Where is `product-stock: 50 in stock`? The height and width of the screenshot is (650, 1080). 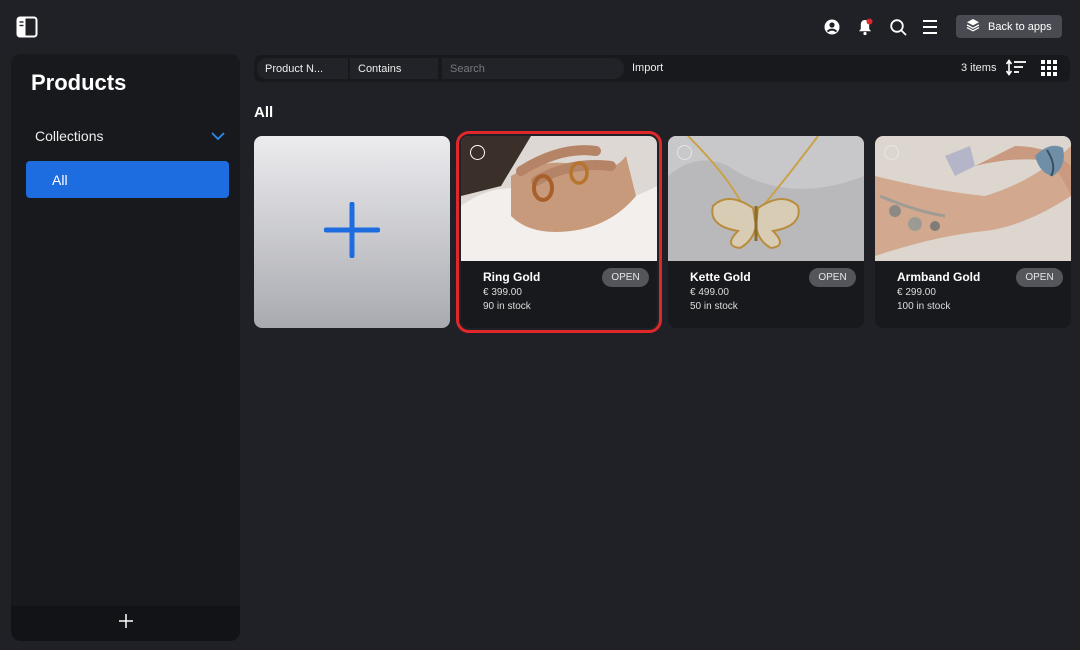
product-stock: 50 in stock is located at coordinates (714, 306).